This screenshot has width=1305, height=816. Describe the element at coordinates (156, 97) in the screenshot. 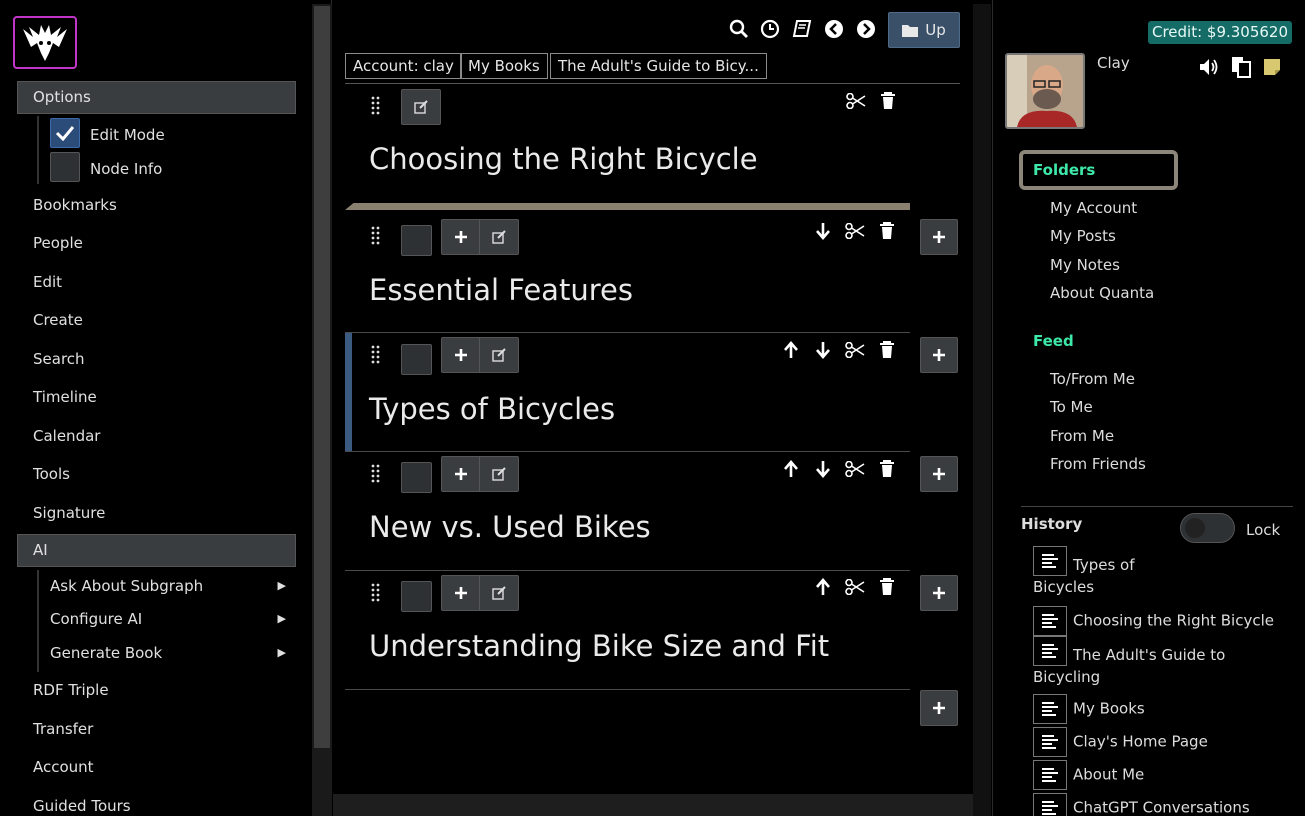

I see `menu-options: Options` at that location.